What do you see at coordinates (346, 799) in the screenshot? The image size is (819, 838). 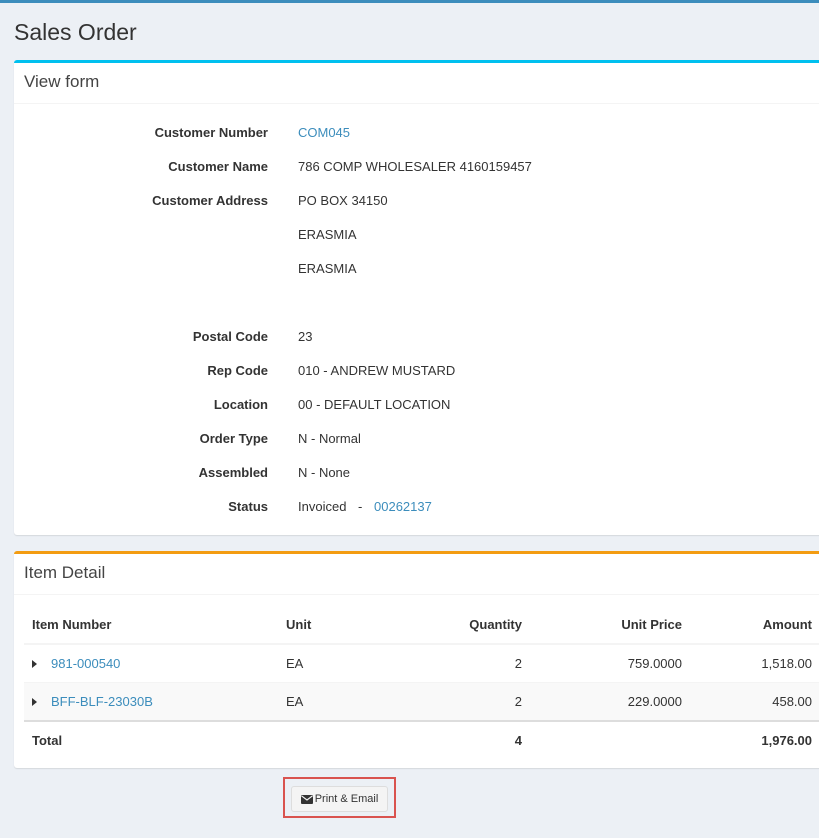 I see `print-email-label: Print & Email` at bounding box center [346, 799].